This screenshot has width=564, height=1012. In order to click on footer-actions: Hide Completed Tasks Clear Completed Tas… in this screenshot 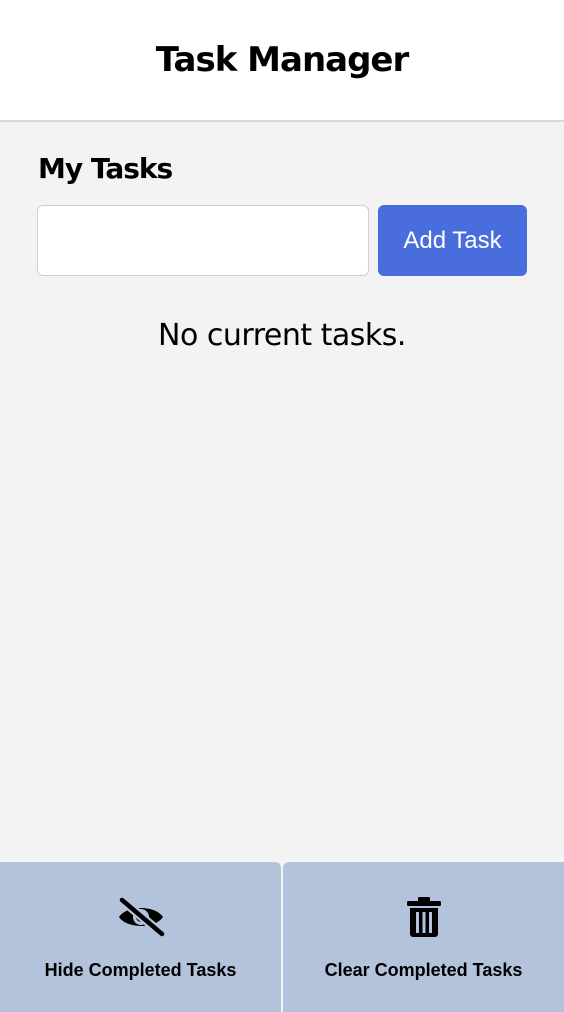, I will do `click(282, 937)`.